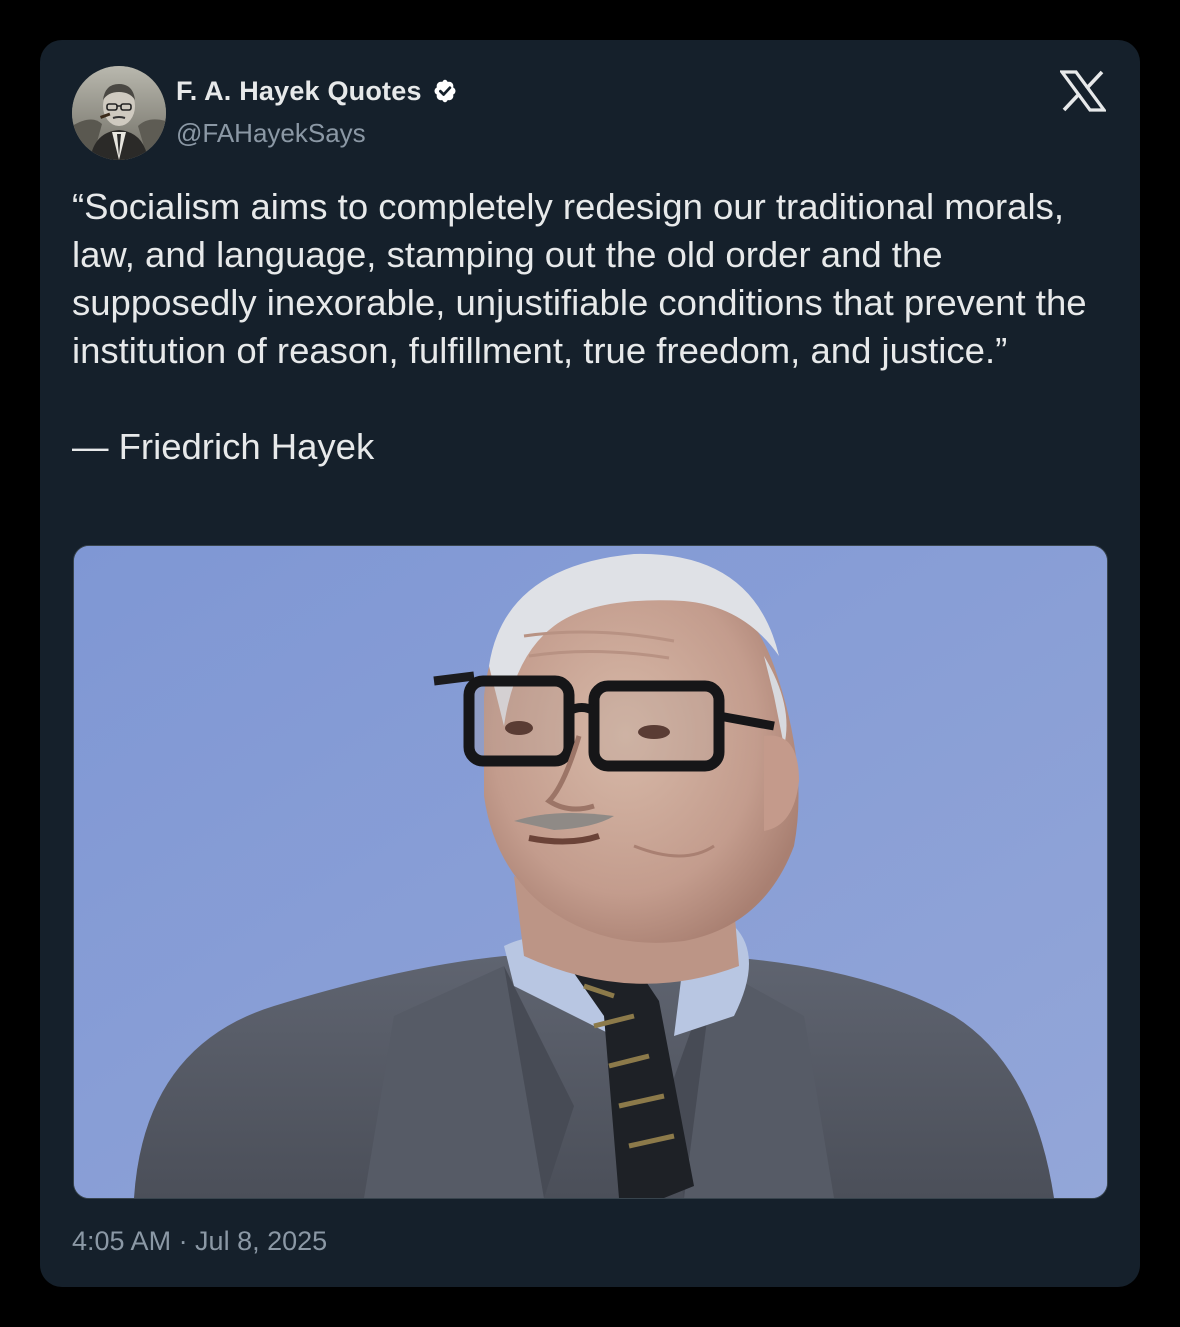  Describe the element at coordinates (271, 133) in the screenshot. I see `author-handle: @FAHayekSays` at that location.